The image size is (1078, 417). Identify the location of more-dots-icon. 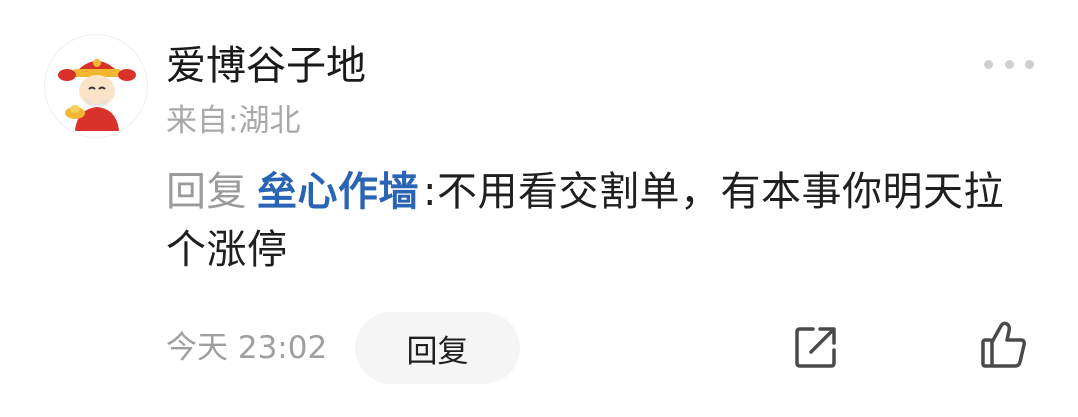
(1009, 64).